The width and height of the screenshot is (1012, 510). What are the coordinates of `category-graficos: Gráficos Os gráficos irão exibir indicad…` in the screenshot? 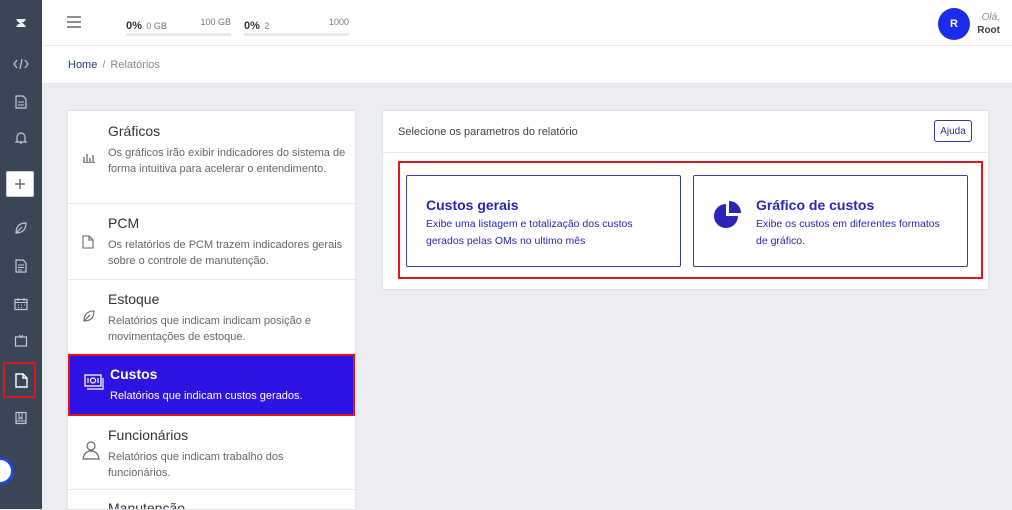 It's located at (211, 157).